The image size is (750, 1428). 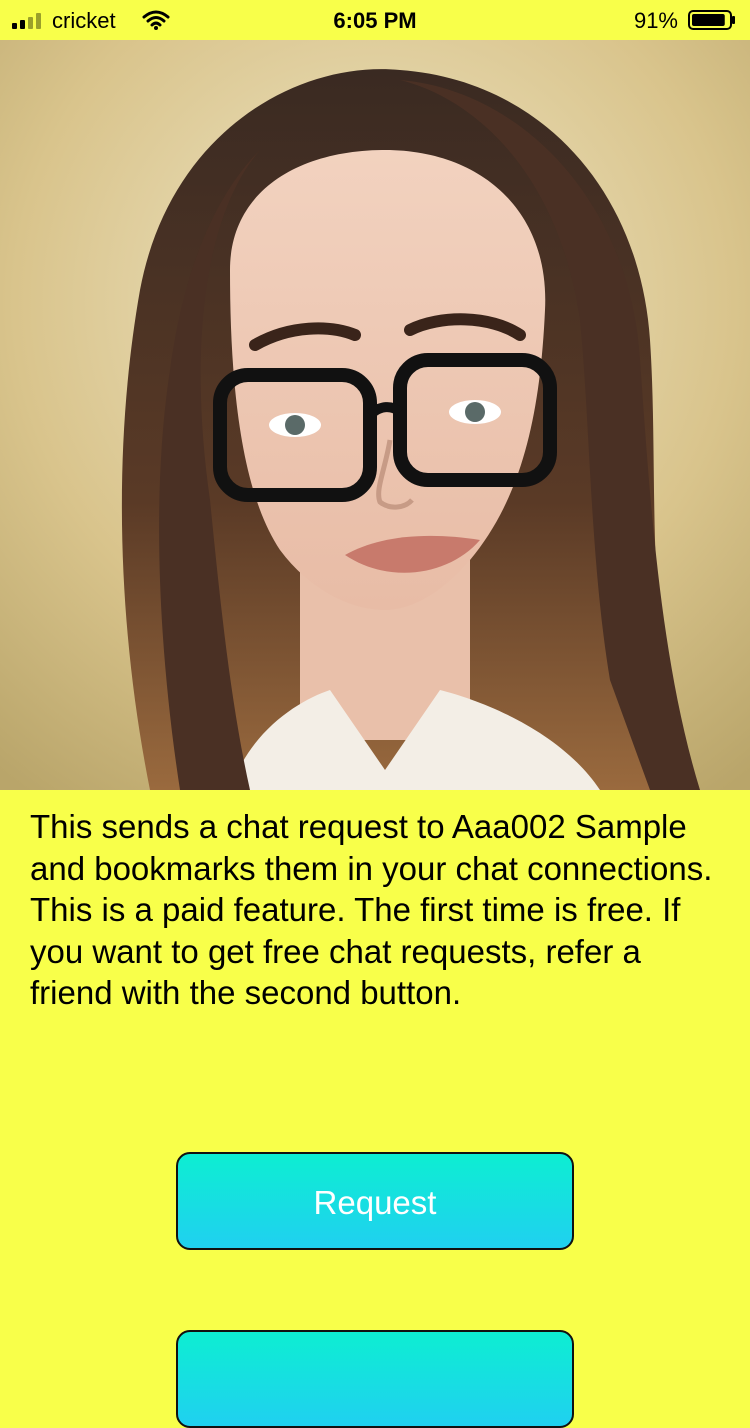 I want to click on battery-percentage: 91%, so click(x=655, y=20).